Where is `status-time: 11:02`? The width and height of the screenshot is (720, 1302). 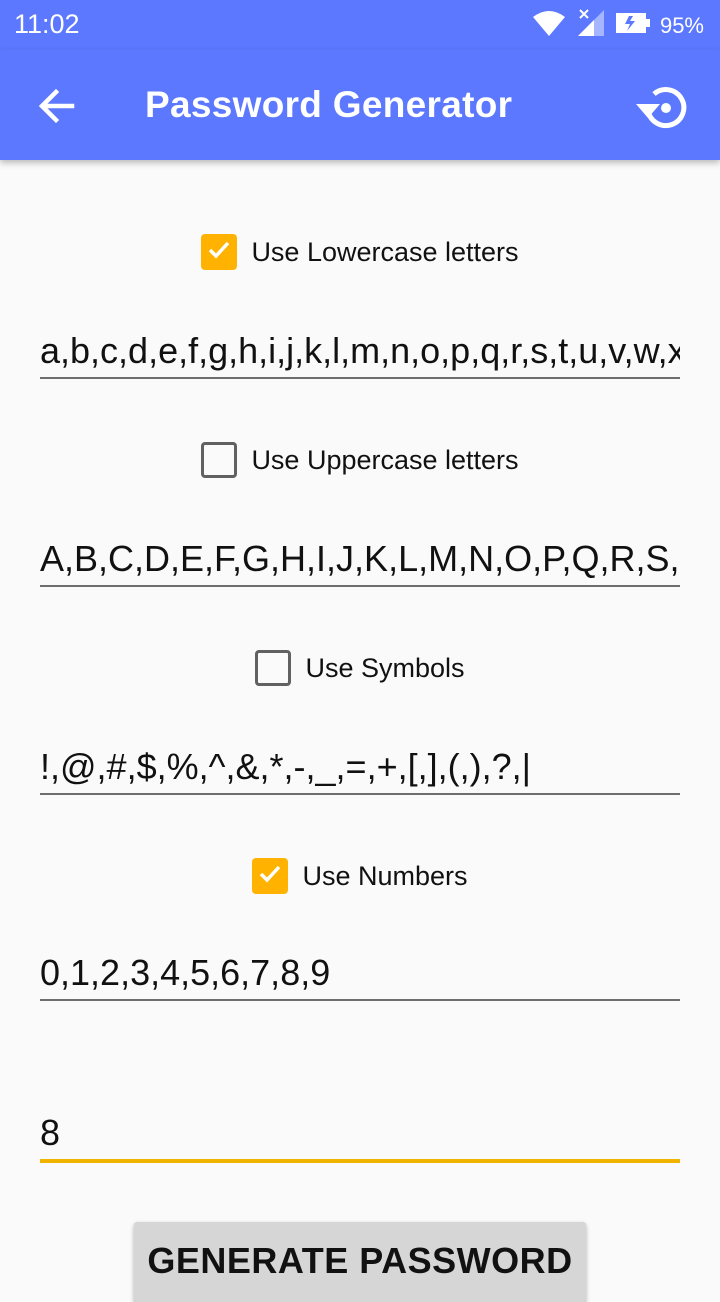 status-time: 11:02 is located at coordinates (47, 24).